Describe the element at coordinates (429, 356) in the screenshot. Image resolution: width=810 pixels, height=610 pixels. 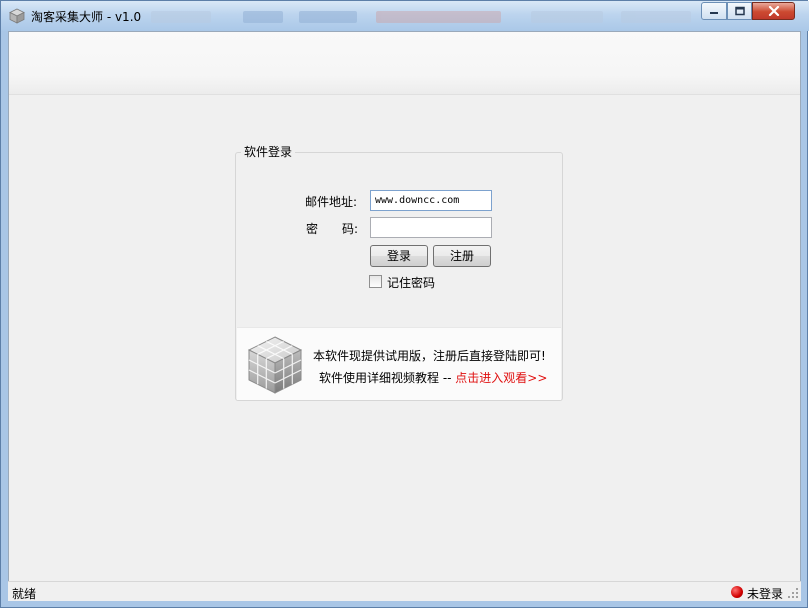
I see `promo-trial-text: 本软件现提供试用版，注册后直接登陆即可!` at that location.